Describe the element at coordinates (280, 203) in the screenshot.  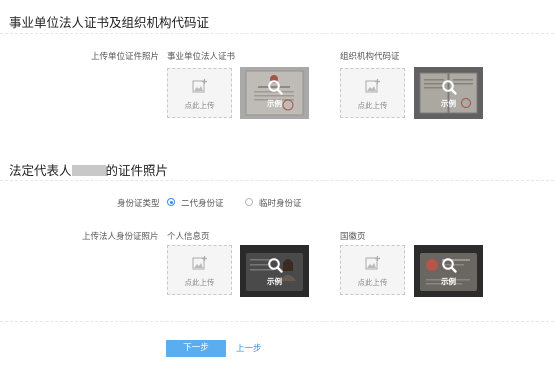
I see `radio-temp-id-label: 临时身份证` at that location.